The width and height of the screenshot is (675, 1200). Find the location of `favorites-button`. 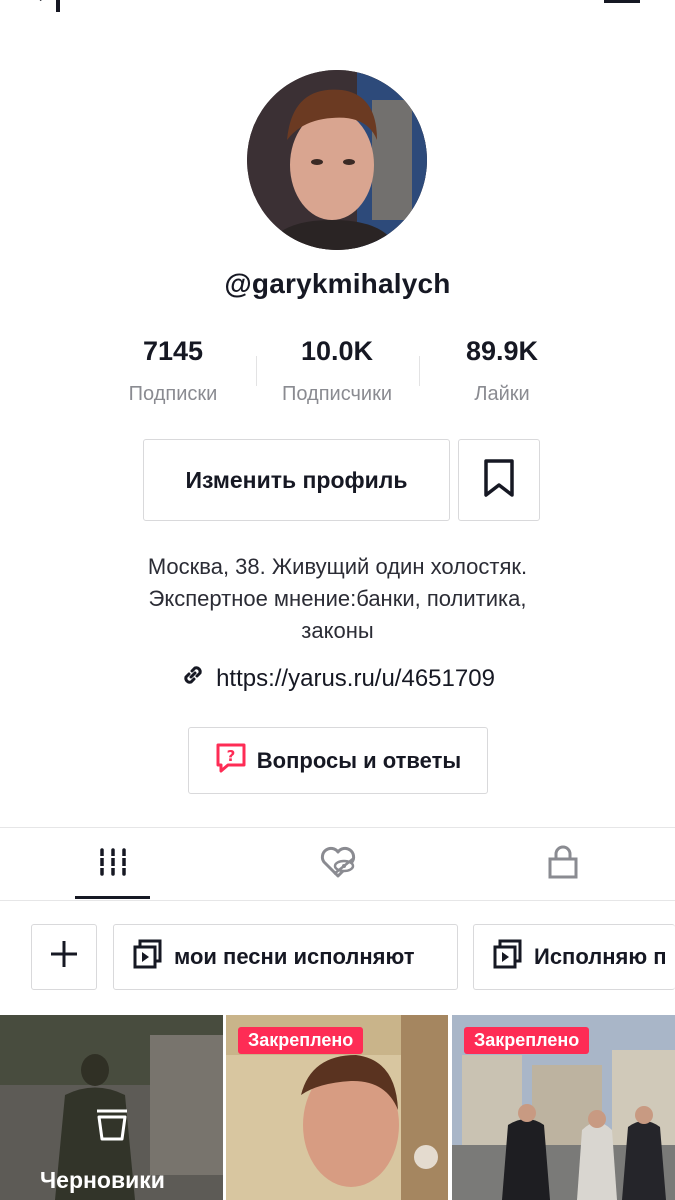

favorites-button is located at coordinates (499, 480).